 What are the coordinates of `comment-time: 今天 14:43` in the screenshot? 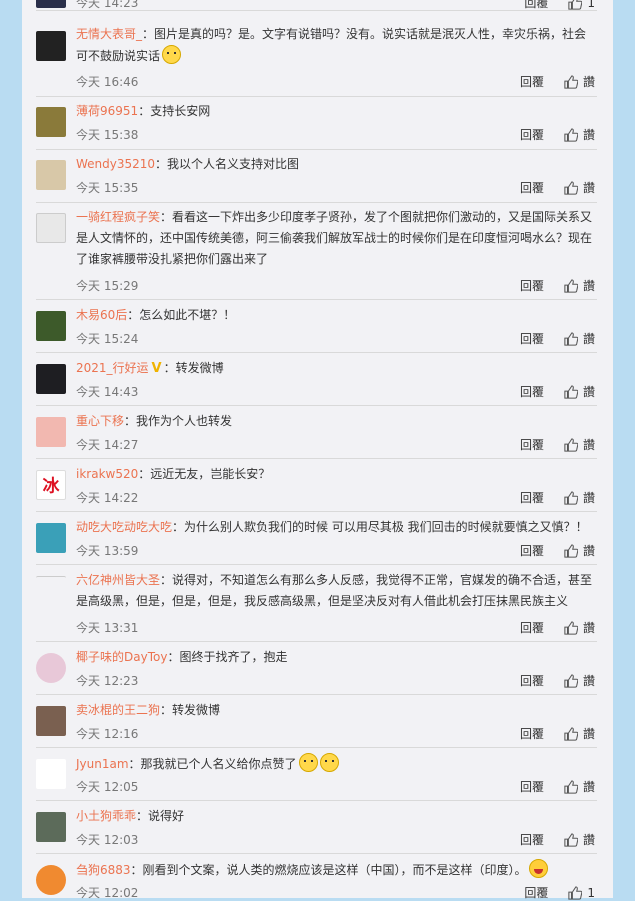 It's located at (107, 392).